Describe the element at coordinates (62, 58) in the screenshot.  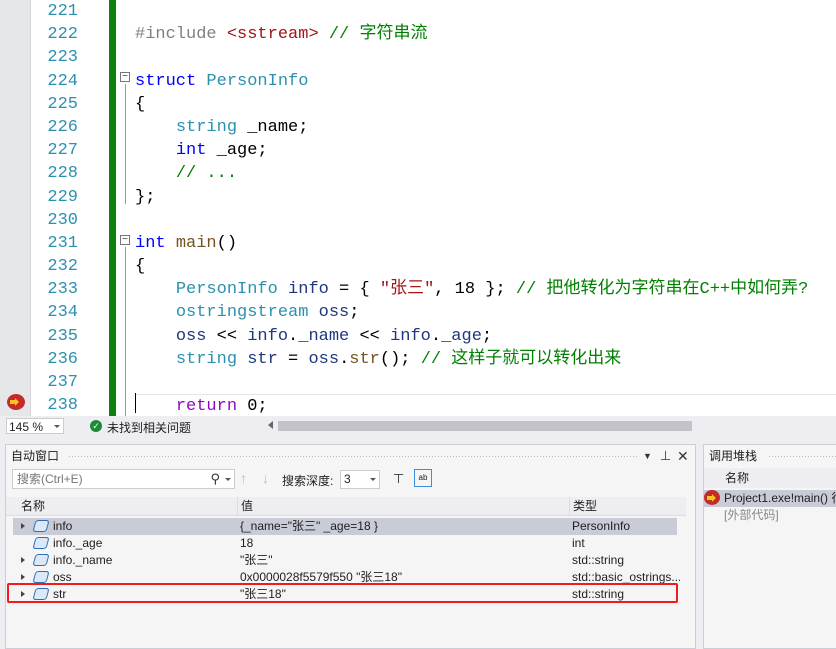
I see `line-number: 223` at that location.